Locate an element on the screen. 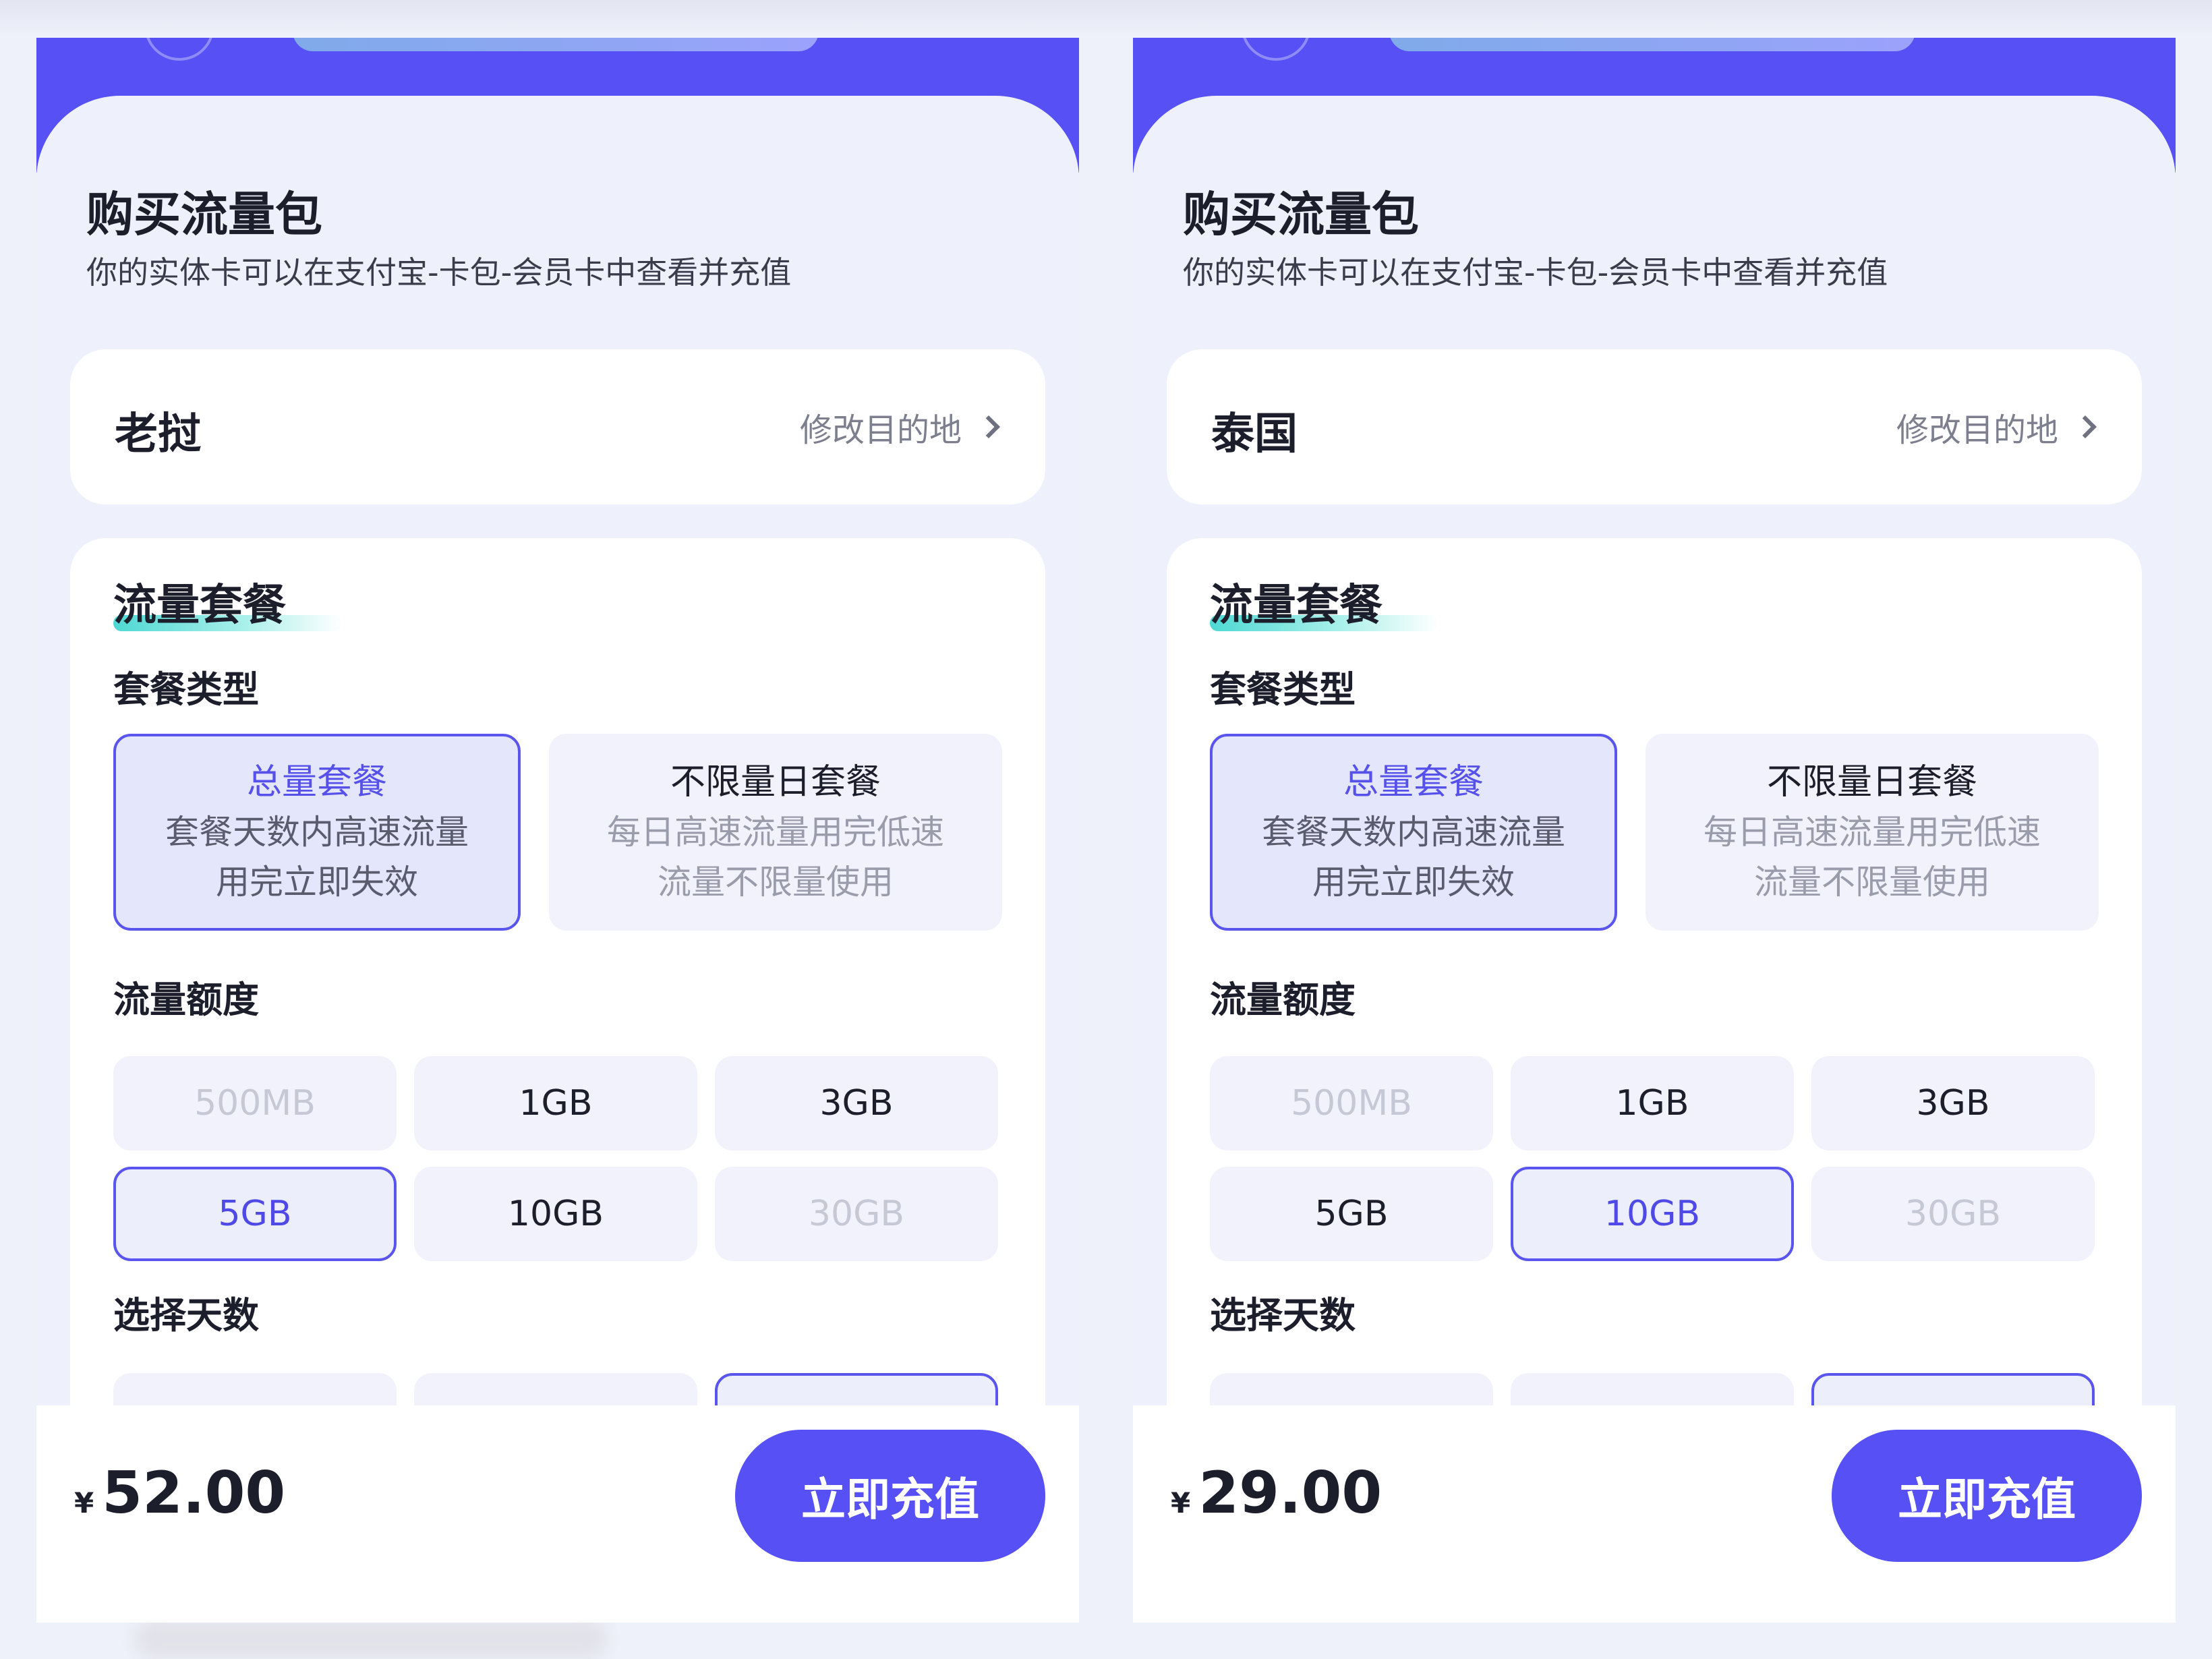 The height and width of the screenshot is (1659, 2212). price-display: ¥ 29.00 is located at coordinates (1276, 1493).